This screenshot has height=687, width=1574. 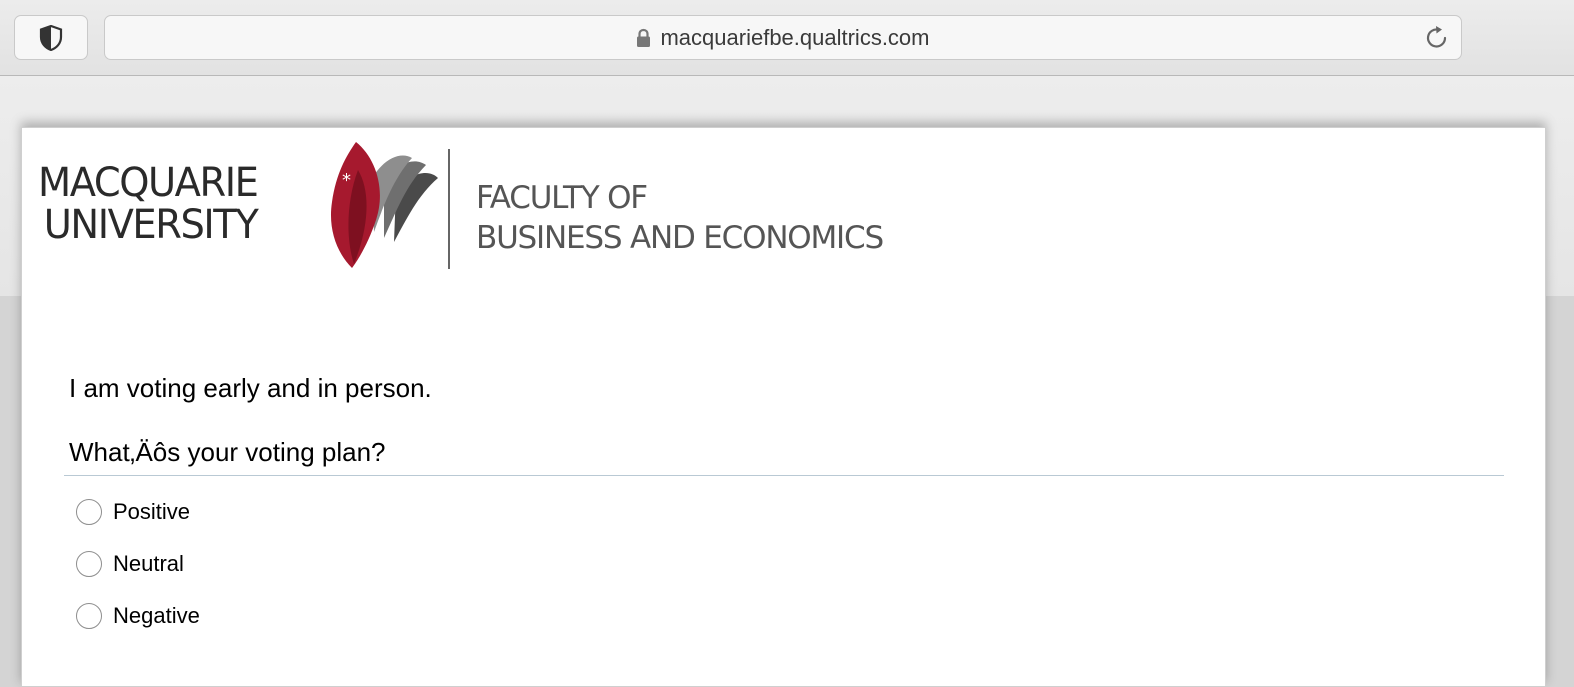 I want to click on answer-options: Positive Neutral Negative, so click(x=138, y=564).